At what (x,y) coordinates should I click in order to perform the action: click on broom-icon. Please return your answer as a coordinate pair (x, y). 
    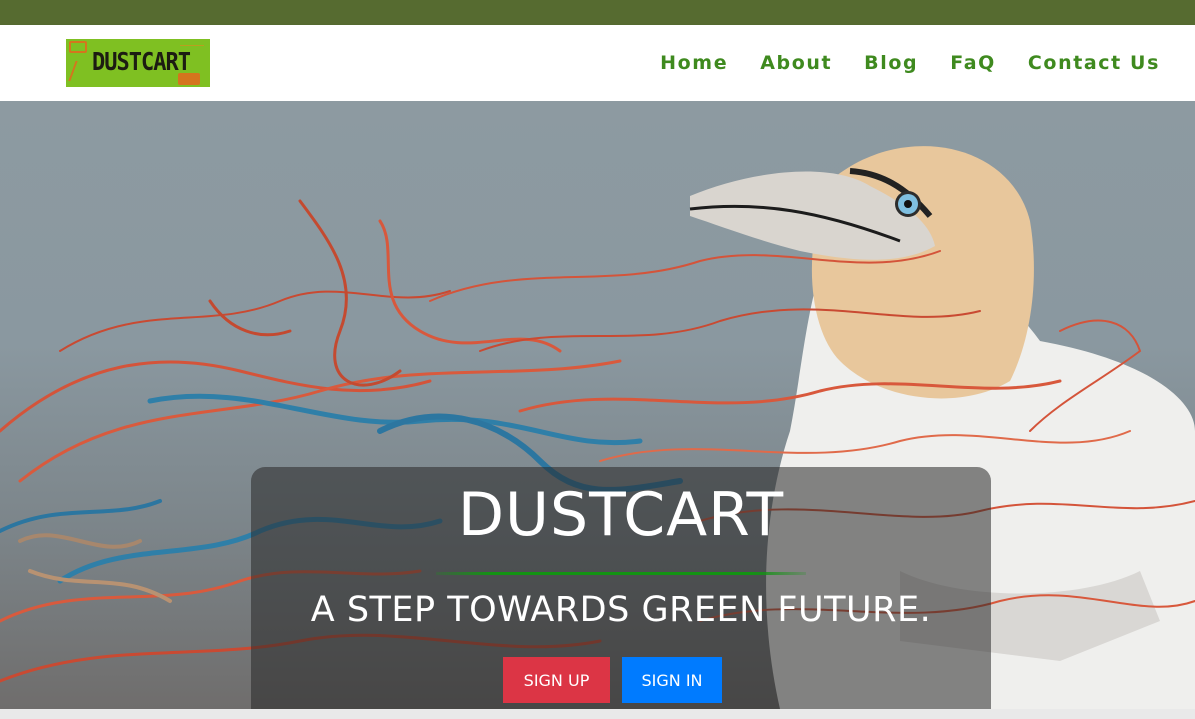
    Looking at the image, I should click on (80, 71).